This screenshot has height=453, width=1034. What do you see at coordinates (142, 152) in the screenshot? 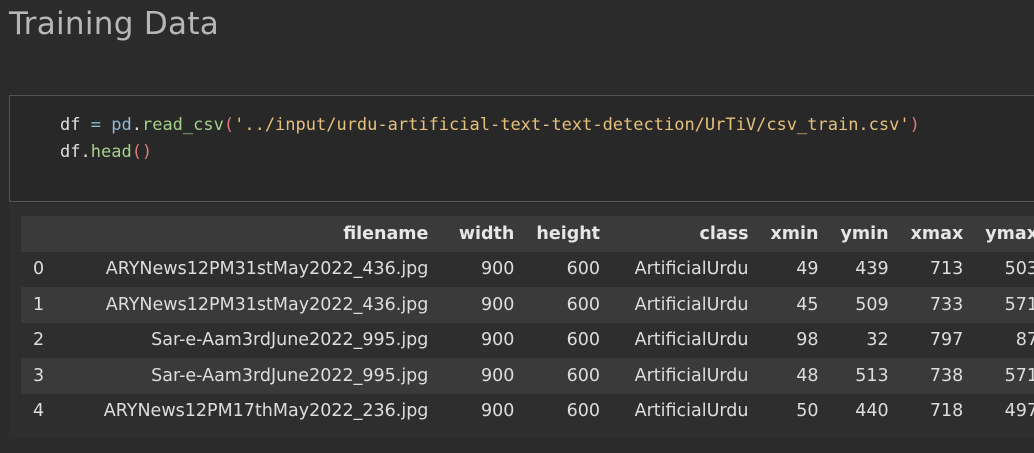
I see `code-paren: ()` at bounding box center [142, 152].